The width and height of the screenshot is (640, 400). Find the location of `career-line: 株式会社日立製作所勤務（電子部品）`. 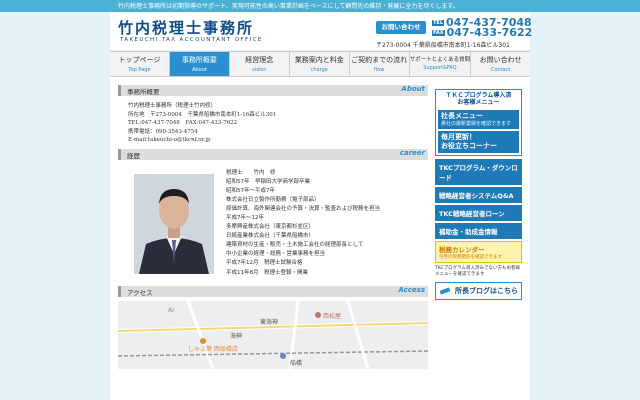

career-line: 株式会社日立製作所勤務（電子部品） is located at coordinates (273, 199).